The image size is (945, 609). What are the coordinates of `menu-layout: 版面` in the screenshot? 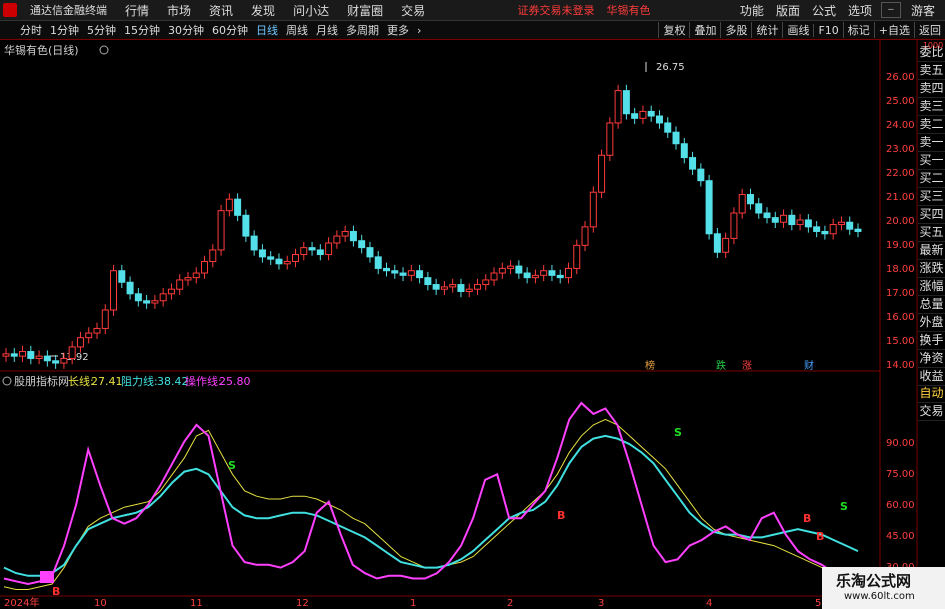 It's located at (788, 10).